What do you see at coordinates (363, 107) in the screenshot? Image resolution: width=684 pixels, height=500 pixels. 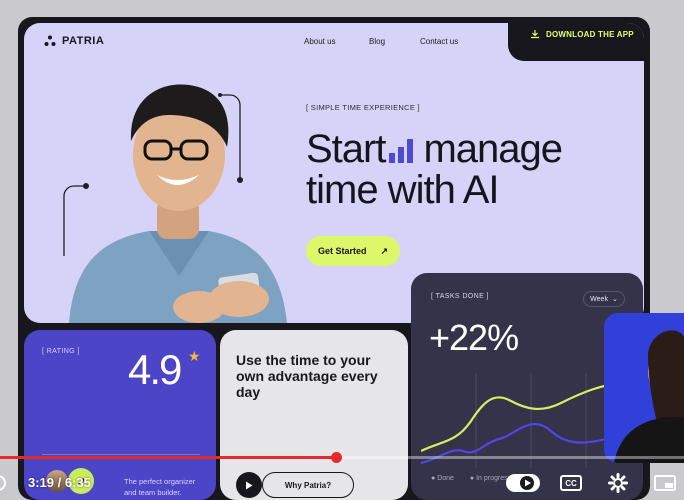 I see `hero-tag: [ SIMPLE TIME EXPERIENCE ]` at bounding box center [363, 107].